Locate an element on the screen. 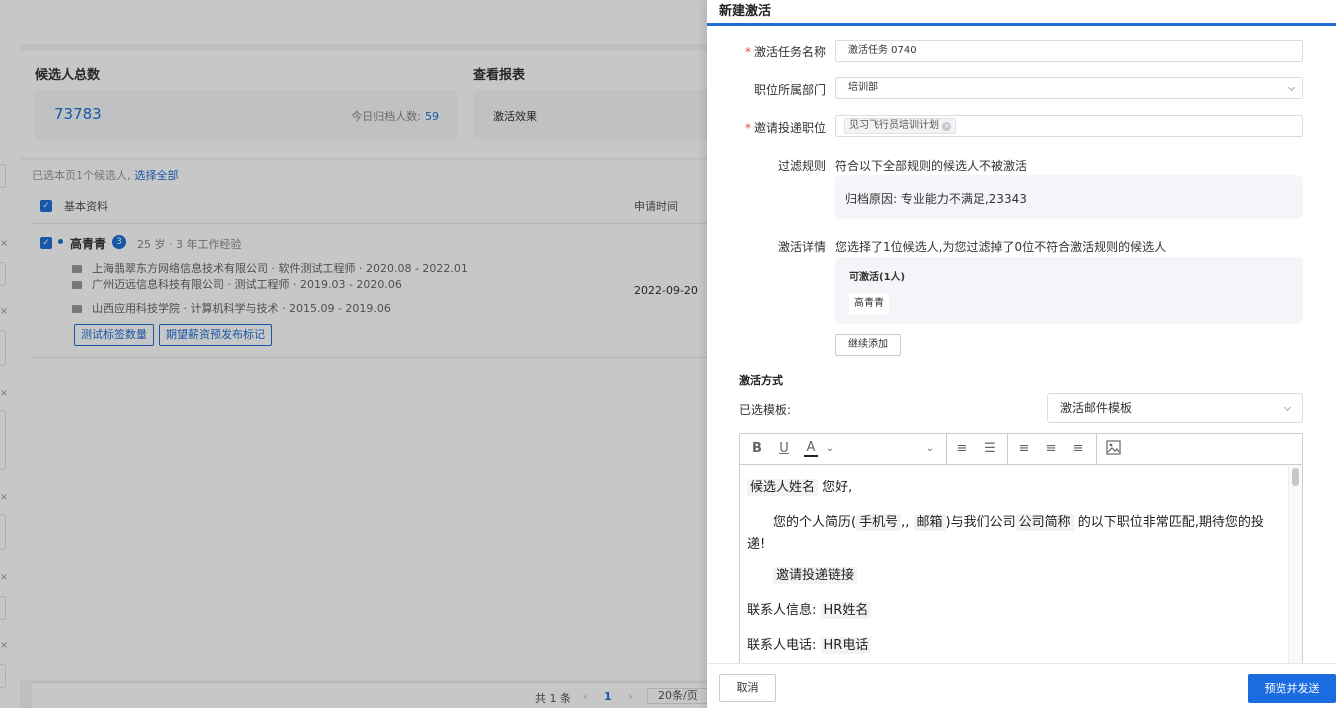 The image size is (1336, 708). filter-rules-label: 过滤规则 is located at coordinates (801, 166).